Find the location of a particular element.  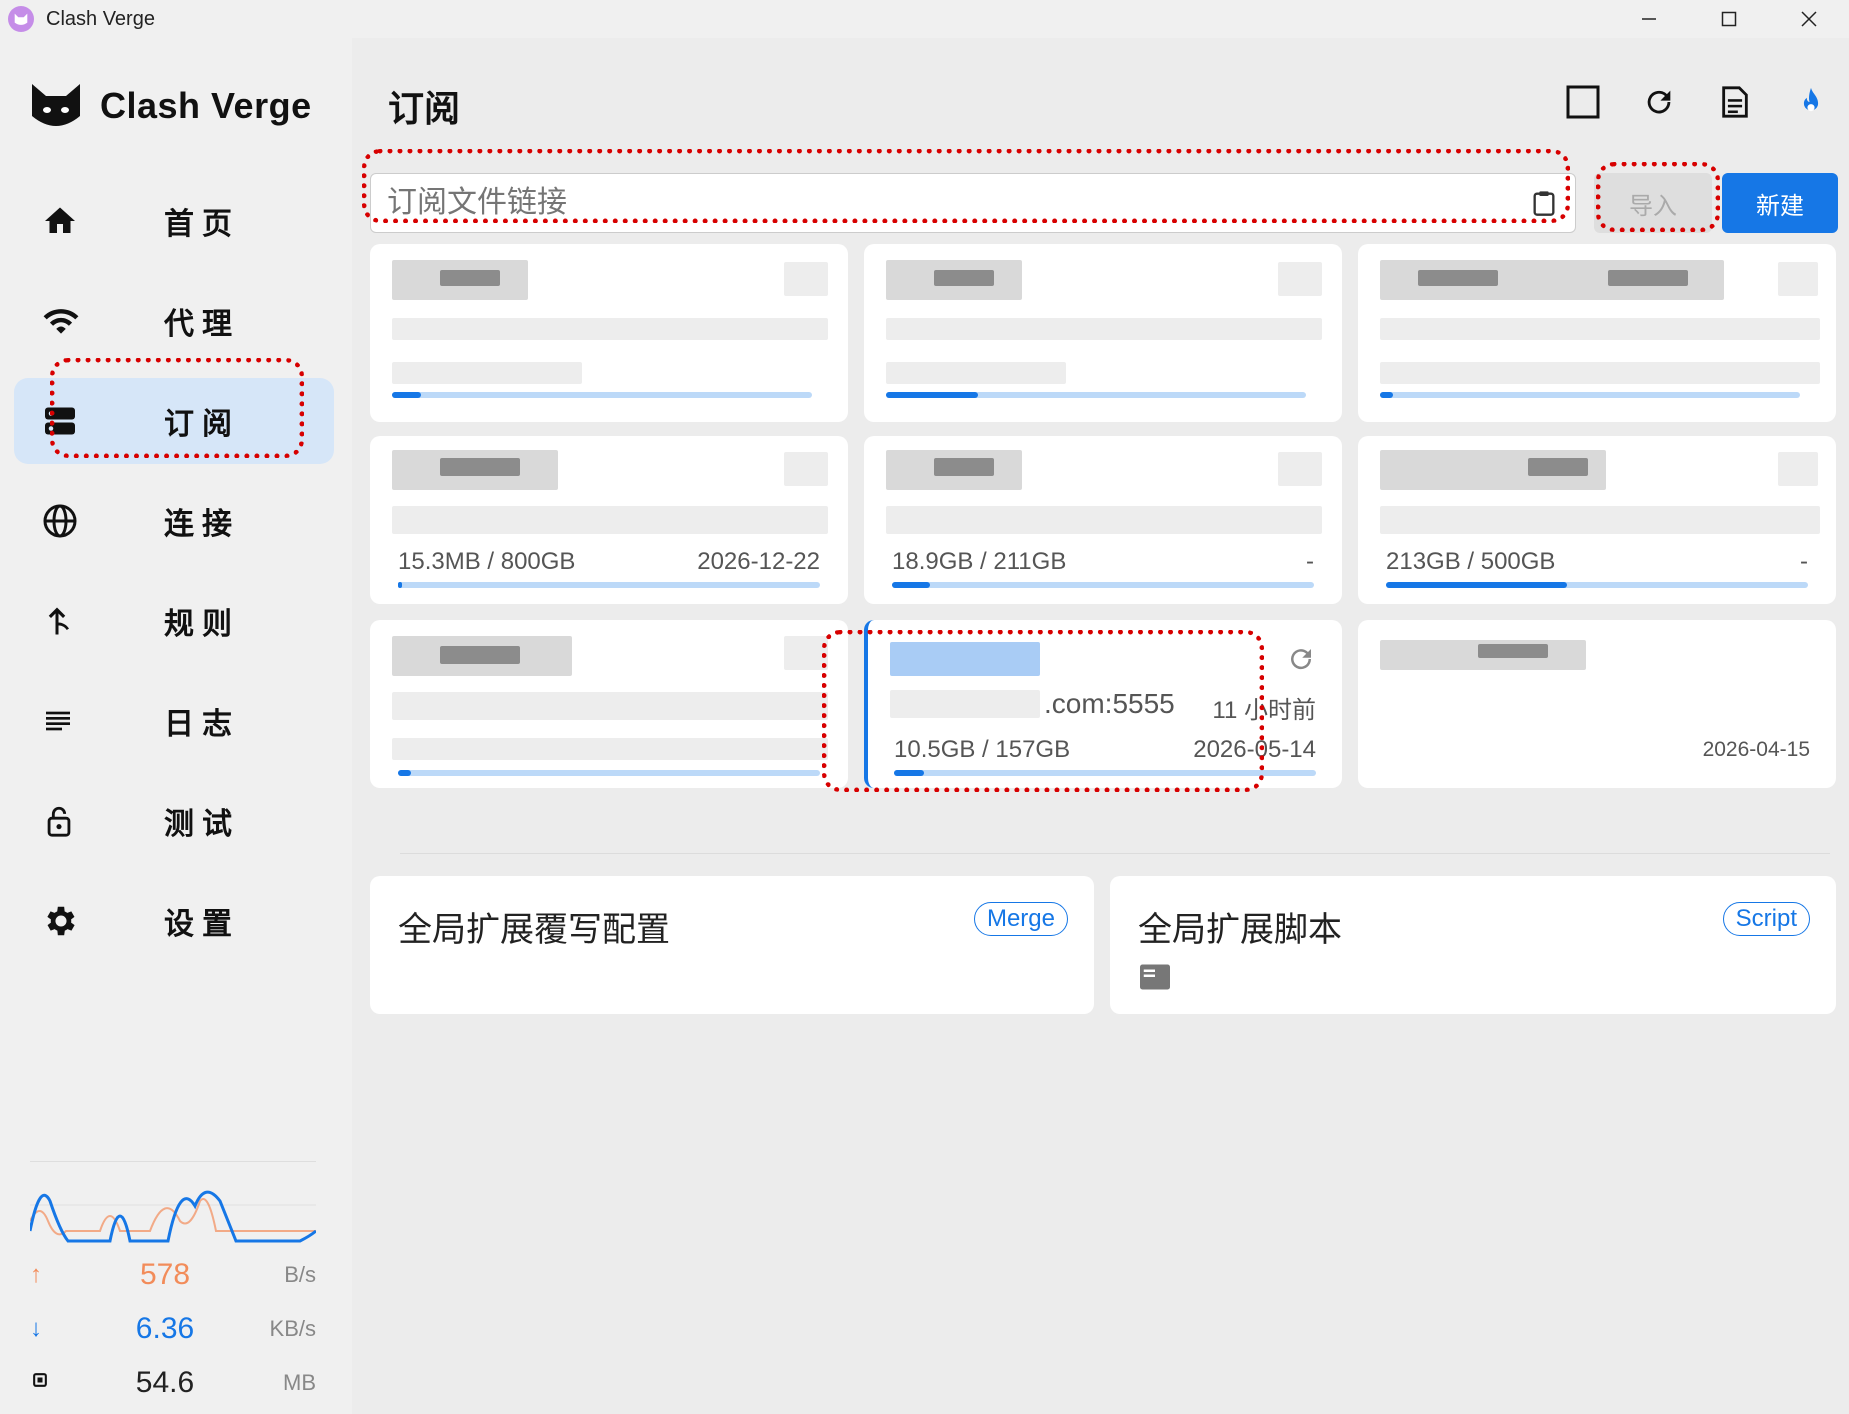

sidebar-item-label: 设置 is located at coordinates (202, 924).